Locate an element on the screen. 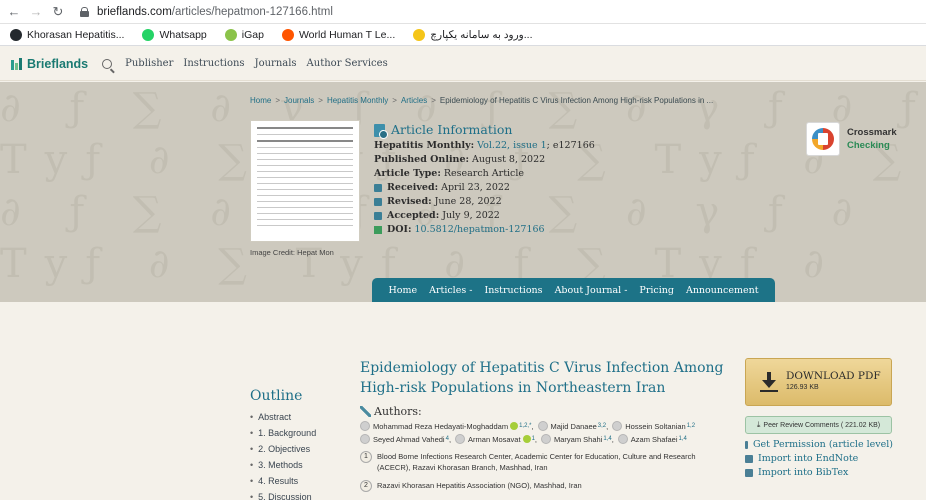  author: Majid Danaee 3,2, is located at coordinates (572, 426).